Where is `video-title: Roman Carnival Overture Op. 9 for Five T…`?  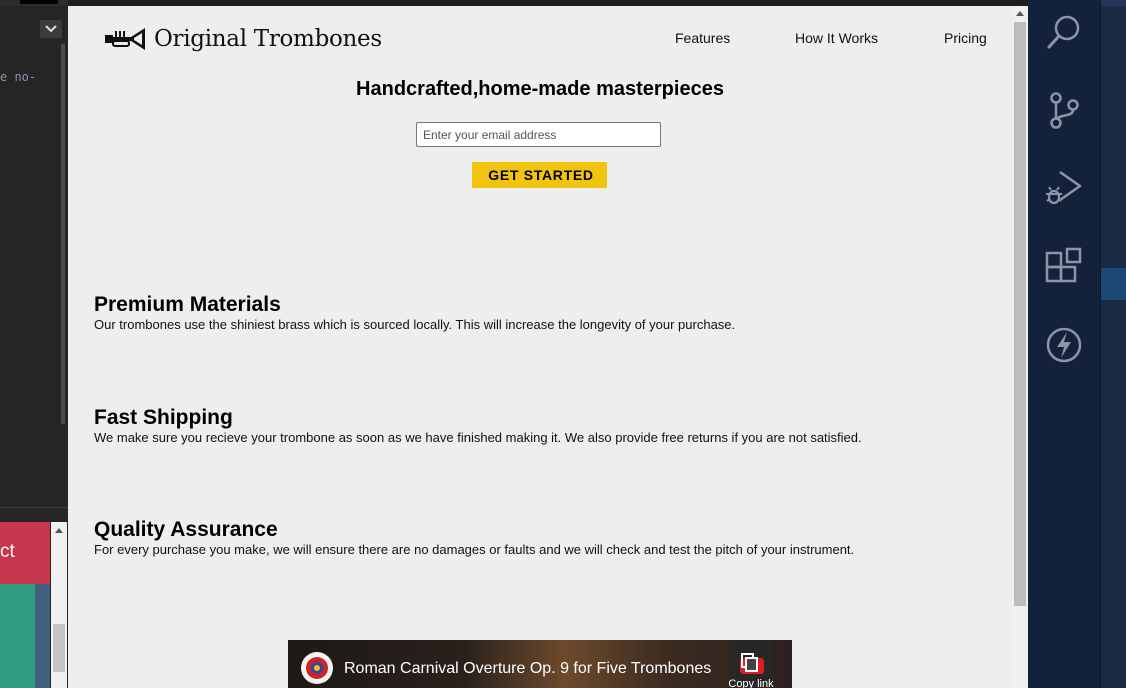
video-title: Roman Carnival Overture Op. 9 for Five T… is located at coordinates (527, 669).